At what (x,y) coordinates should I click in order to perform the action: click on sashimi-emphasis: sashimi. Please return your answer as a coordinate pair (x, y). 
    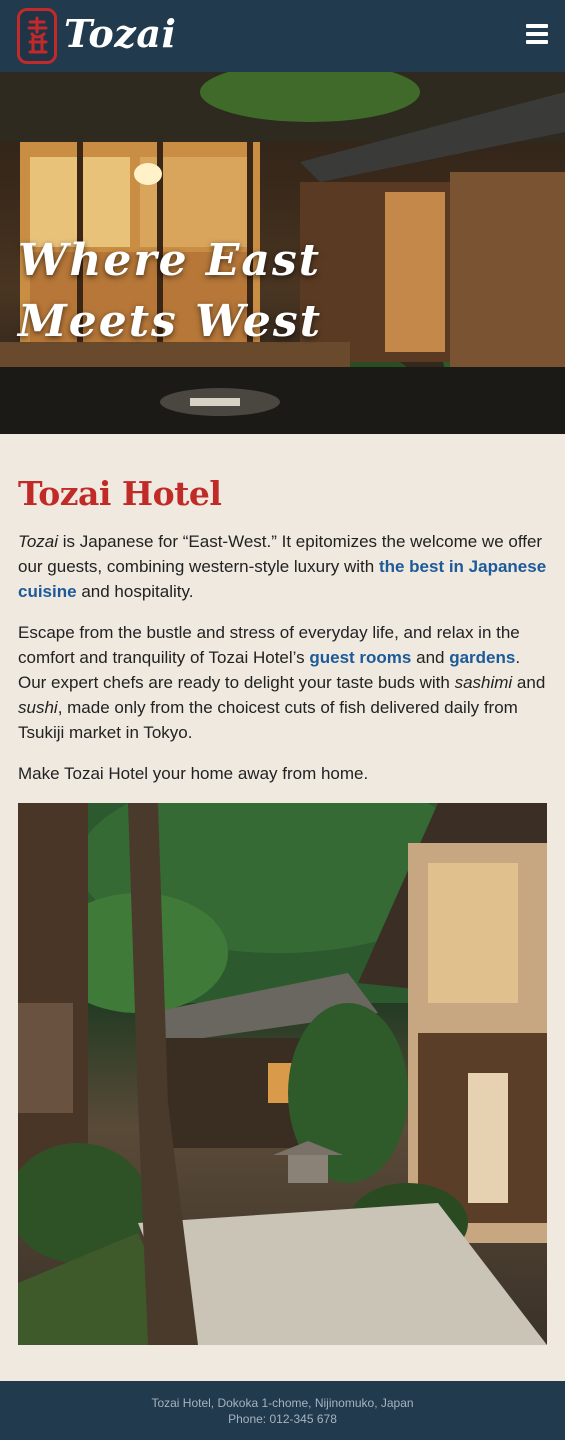
    Looking at the image, I should click on (483, 682).